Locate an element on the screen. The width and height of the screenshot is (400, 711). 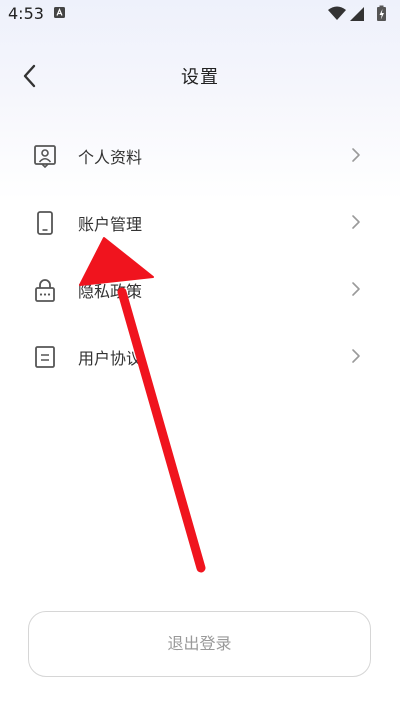
menu-item-account: 账户管理 is located at coordinates (200, 222).